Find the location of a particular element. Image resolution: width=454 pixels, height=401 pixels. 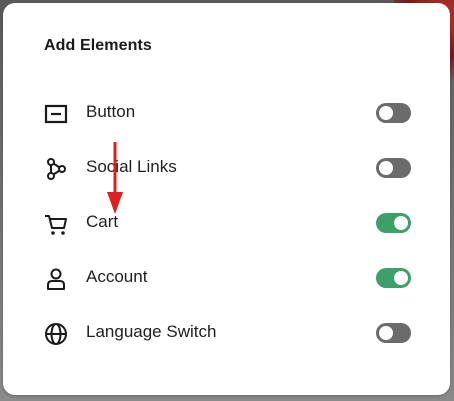

element-row-language-switch: Language Switch is located at coordinates (226, 333).